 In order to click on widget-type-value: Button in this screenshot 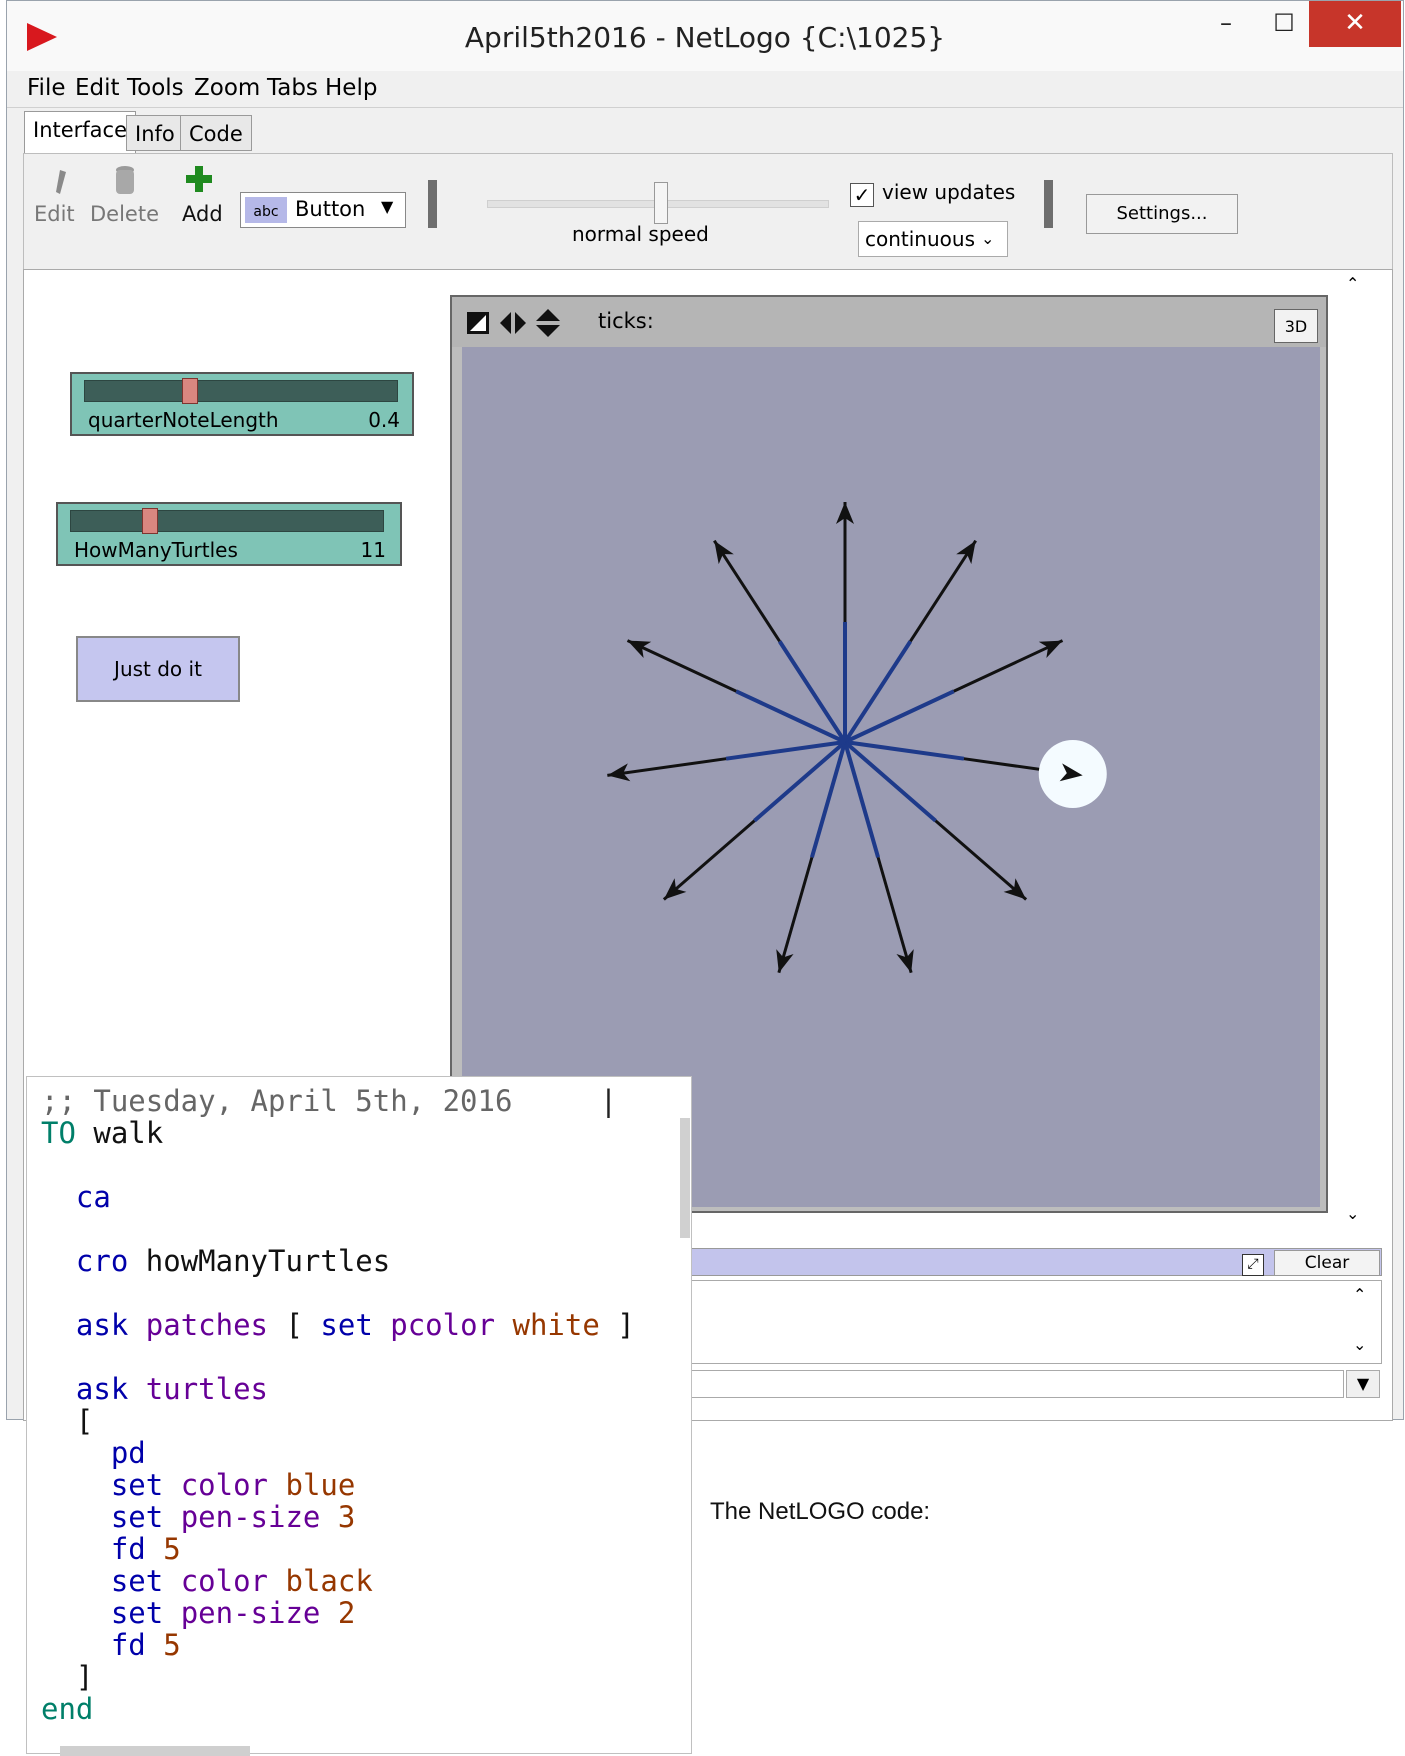, I will do `click(330, 209)`.